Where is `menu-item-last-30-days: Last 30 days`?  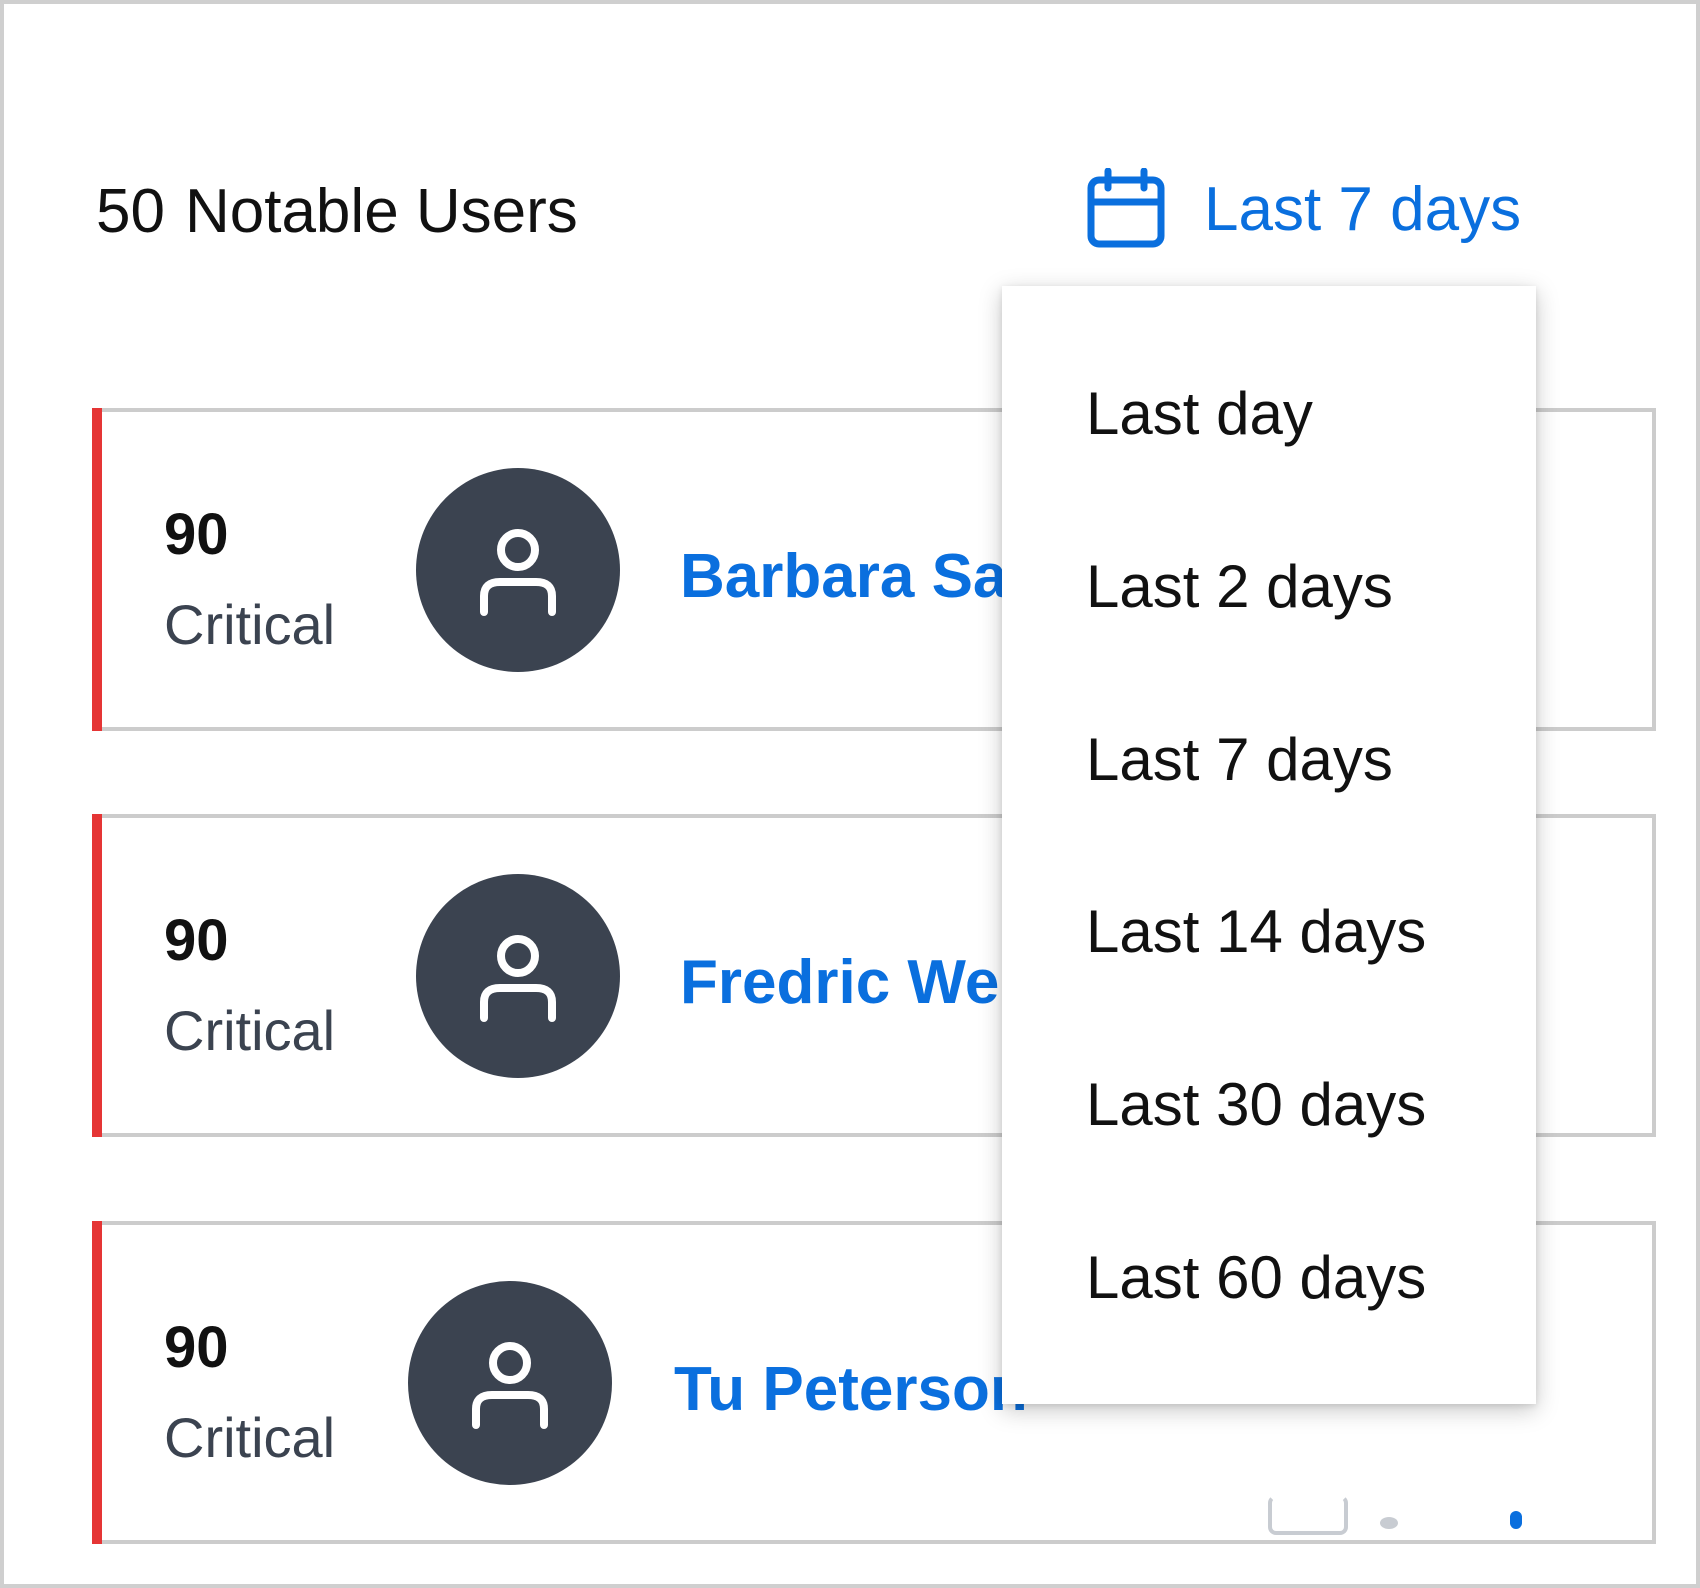
menu-item-last-30-days: Last 30 days is located at coordinates (1256, 1105).